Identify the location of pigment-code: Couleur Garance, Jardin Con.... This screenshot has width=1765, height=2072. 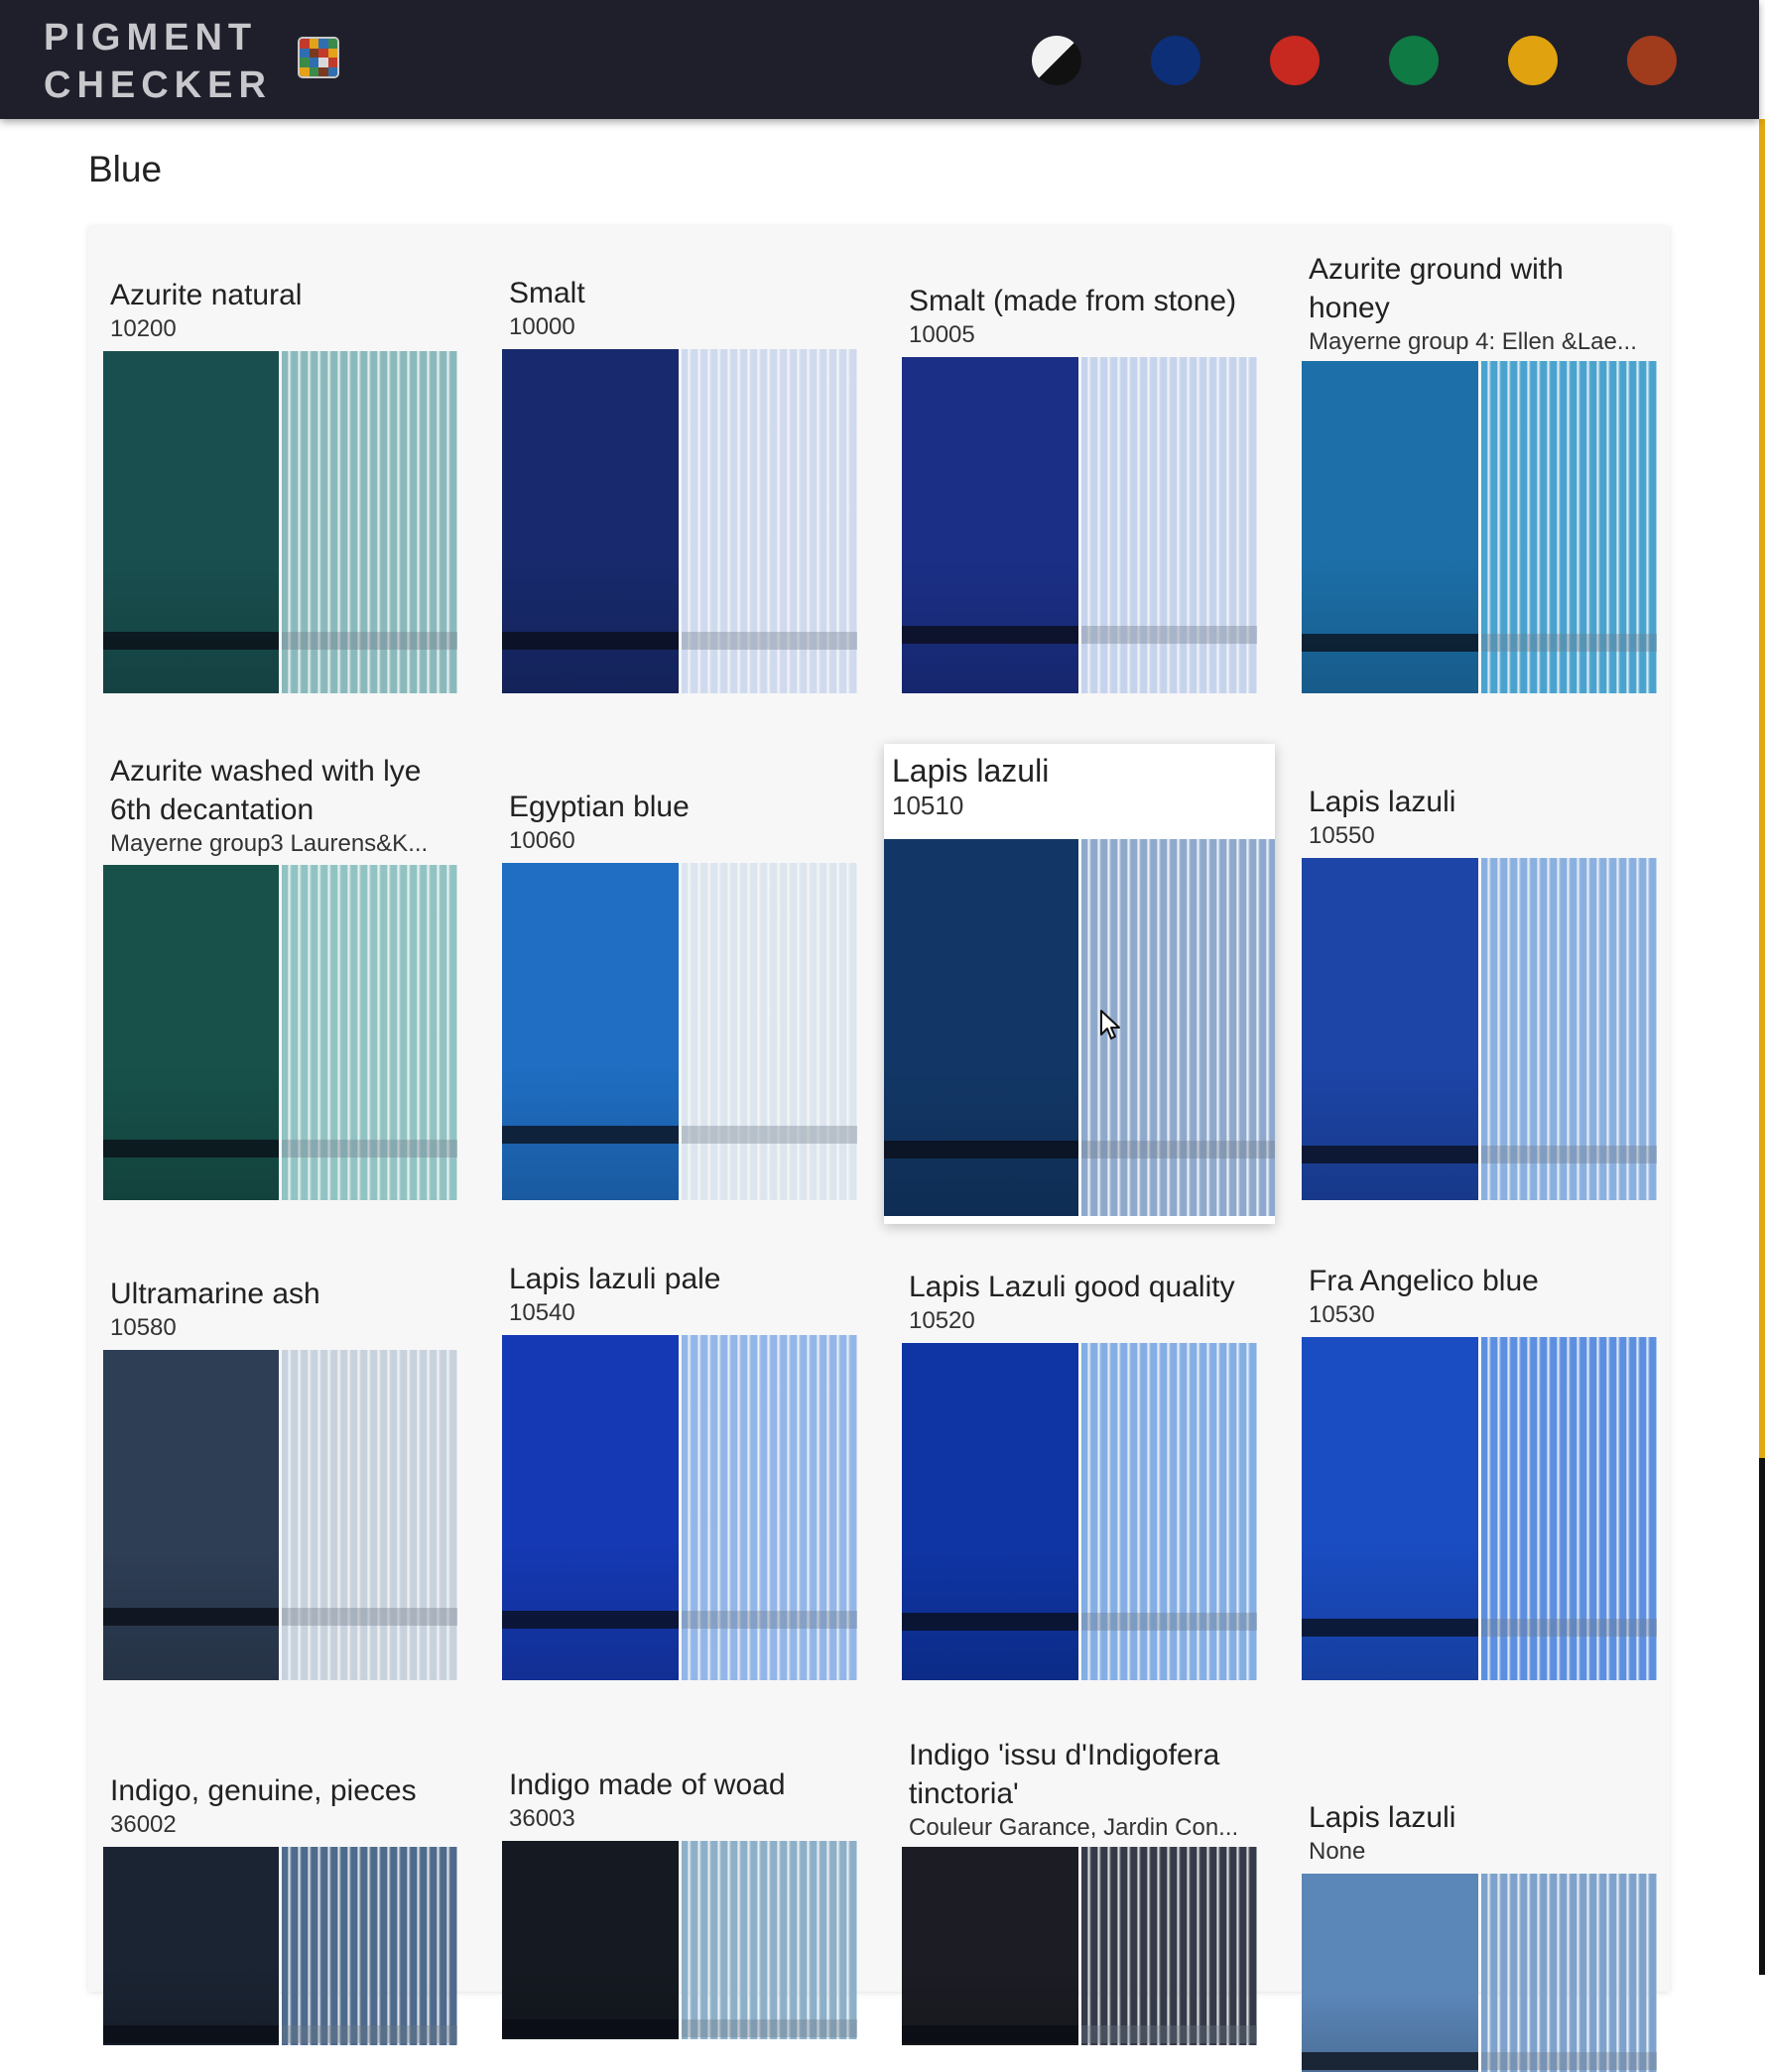
(1074, 1827).